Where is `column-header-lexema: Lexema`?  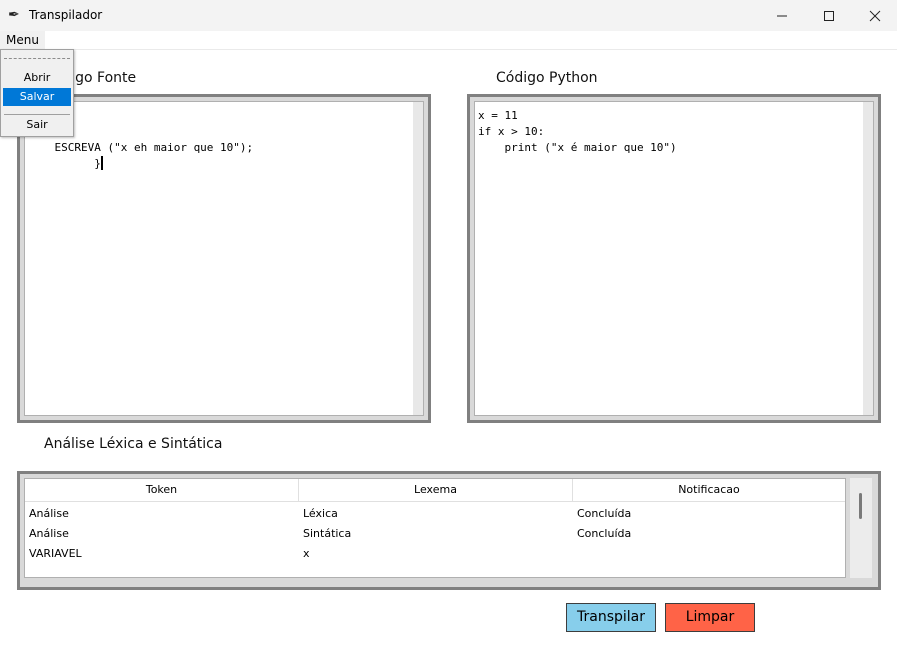 column-header-lexema: Lexema is located at coordinates (436, 490).